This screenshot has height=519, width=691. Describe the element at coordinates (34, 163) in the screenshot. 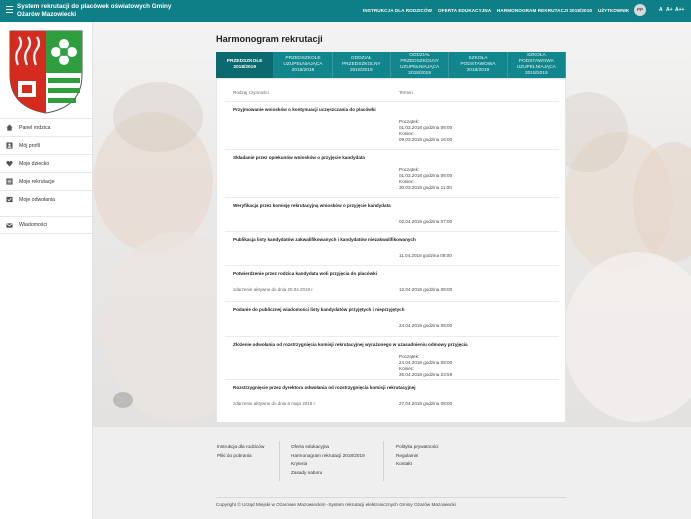

I see `sidebar-item-label: Moje dziecko` at that location.